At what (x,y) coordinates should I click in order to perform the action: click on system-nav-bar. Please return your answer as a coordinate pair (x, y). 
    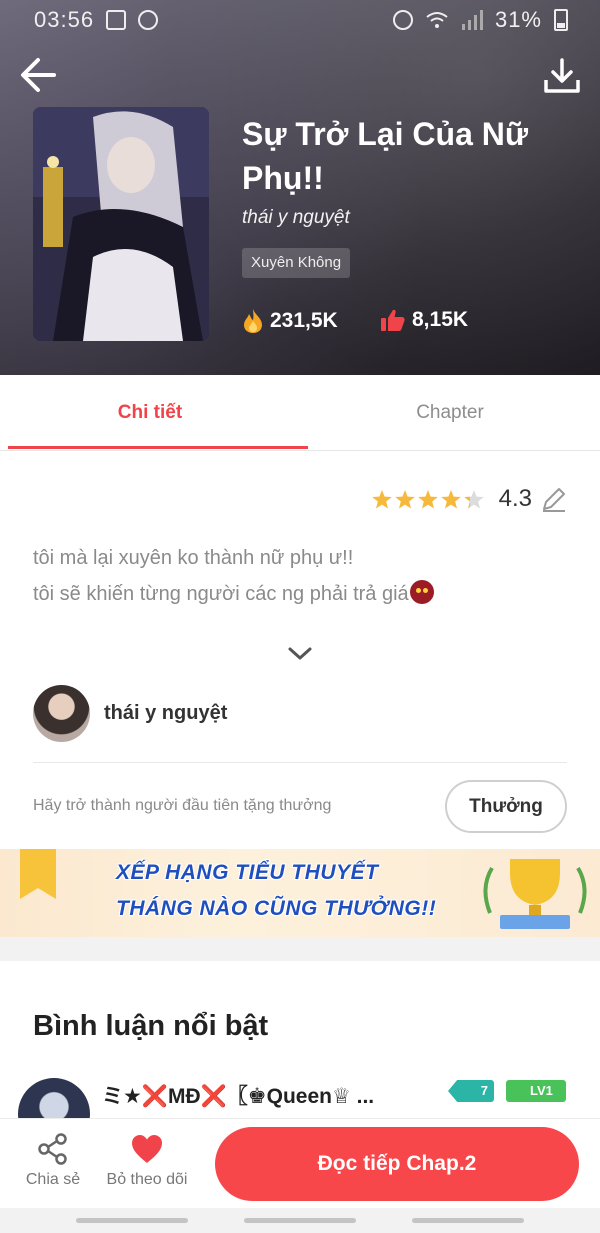
    Looking at the image, I should click on (300, 1220).